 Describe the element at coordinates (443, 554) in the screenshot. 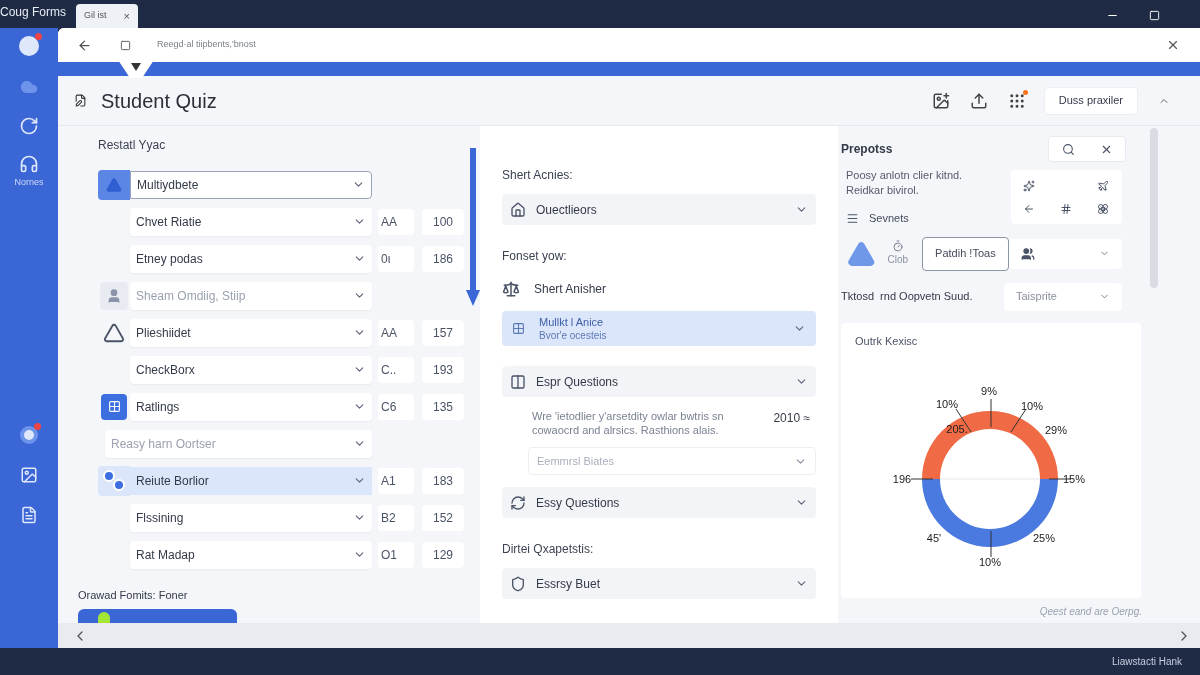

I see `count-label: 129` at that location.